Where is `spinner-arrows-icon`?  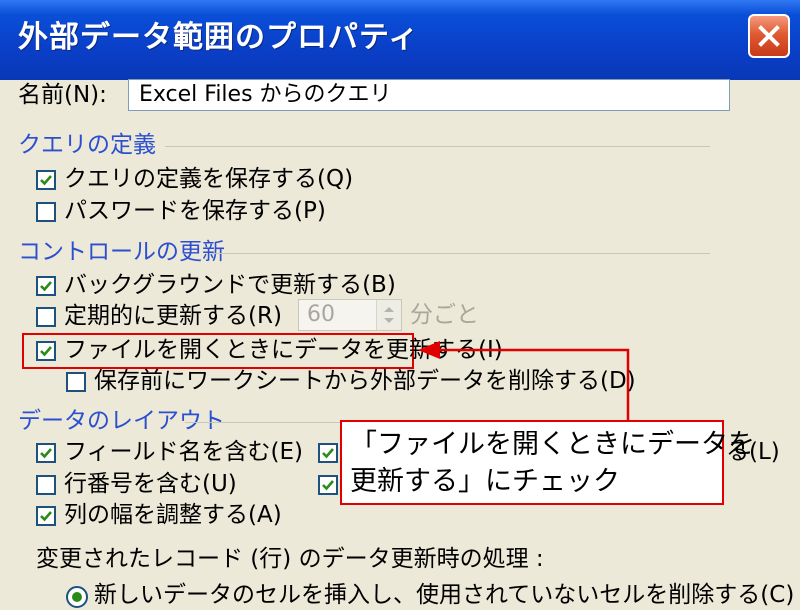
spinner-arrows-icon is located at coordinates (389, 315).